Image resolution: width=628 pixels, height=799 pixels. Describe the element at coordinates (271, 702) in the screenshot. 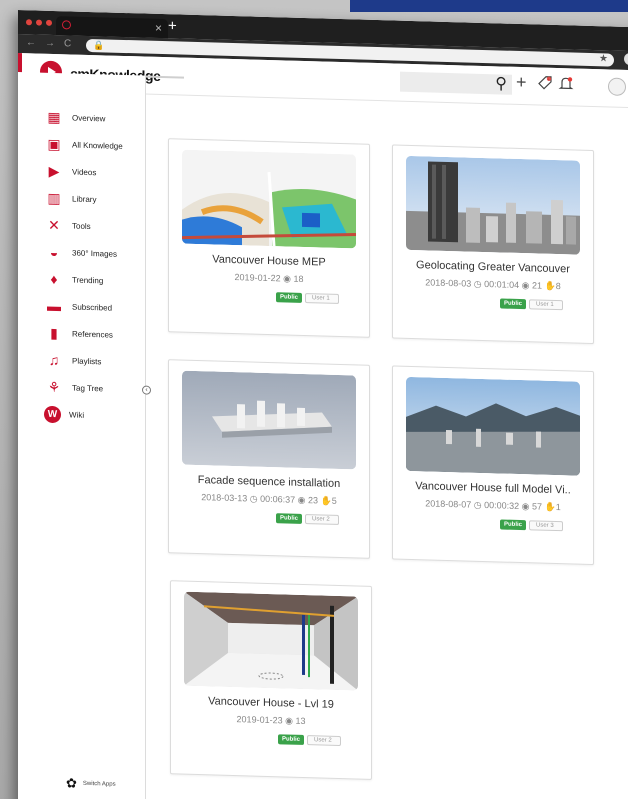

I see `card-title: Vancouver House - Lvl 19` at that location.